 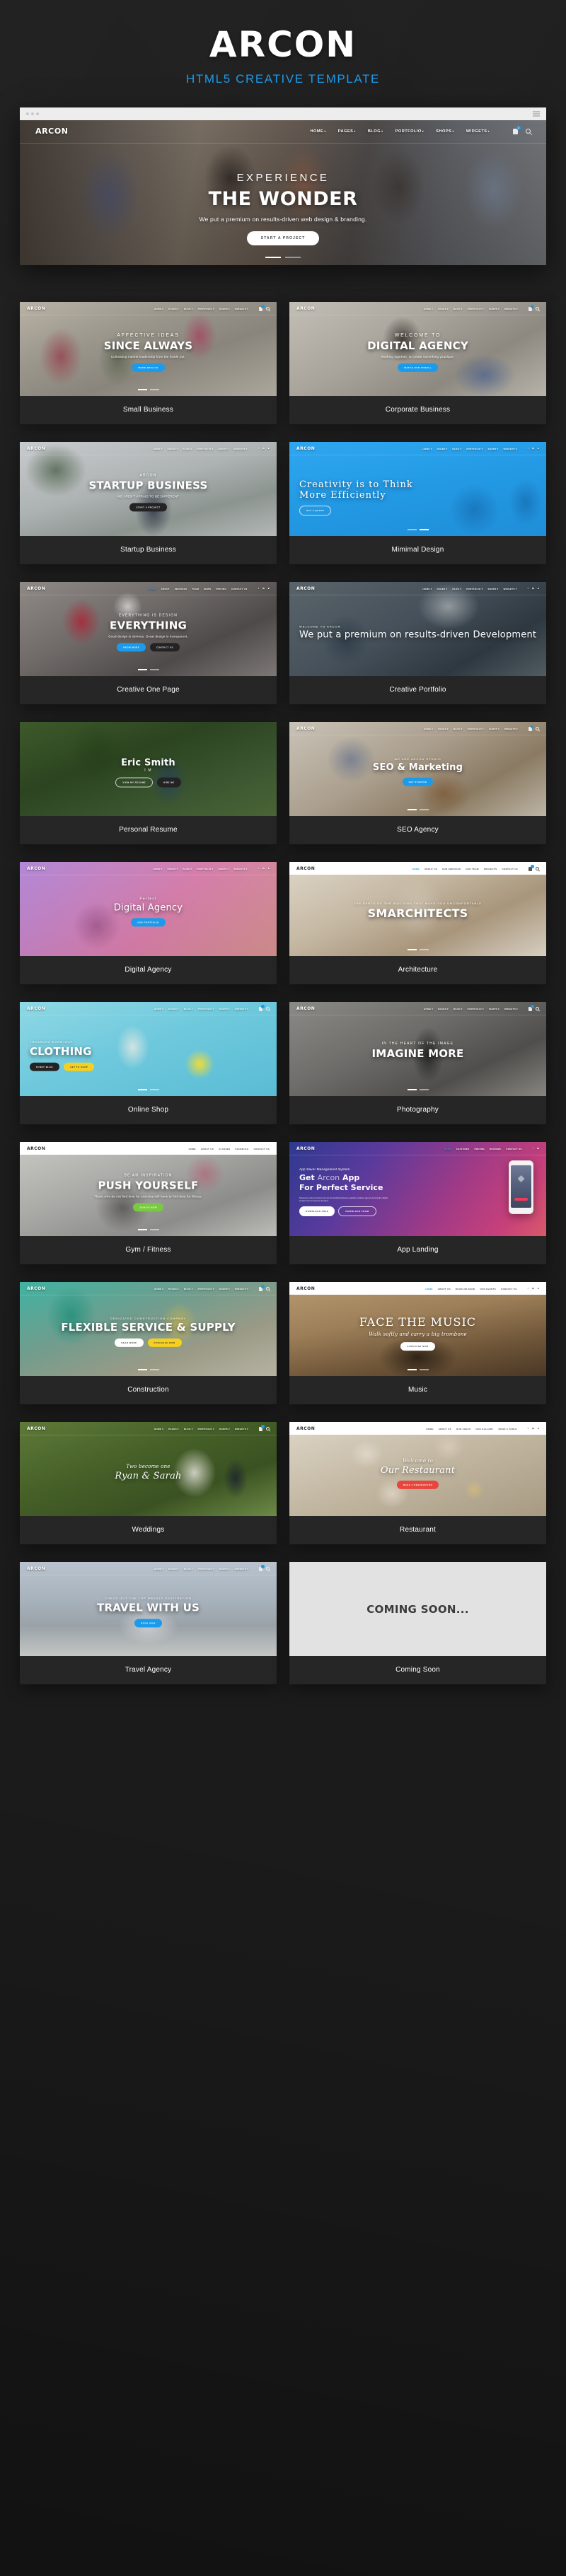 I want to click on demo-menu-item: TEAM, so click(x=196, y=589).